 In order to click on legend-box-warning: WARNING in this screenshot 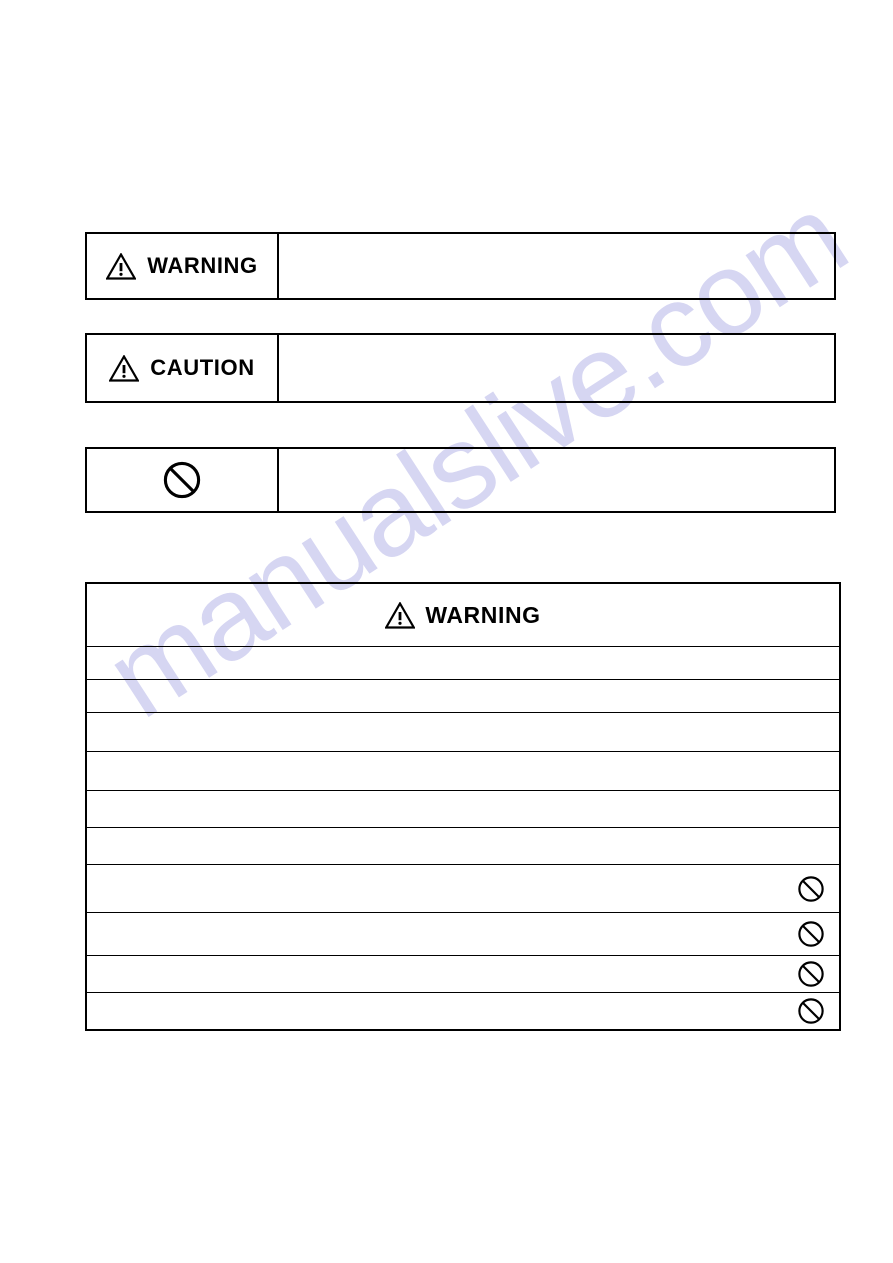, I will do `click(460, 266)`.